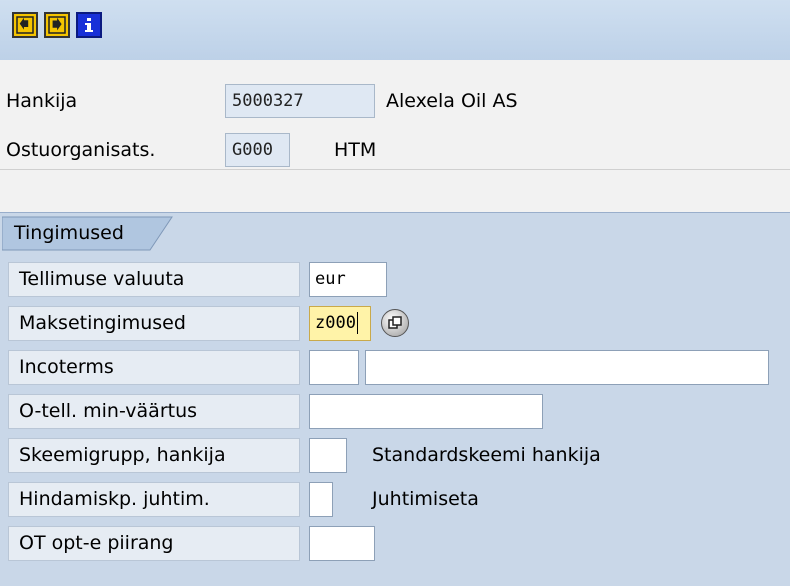  What do you see at coordinates (395, 30) in the screenshot?
I see `application-toolbar` at bounding box center [395, 30].